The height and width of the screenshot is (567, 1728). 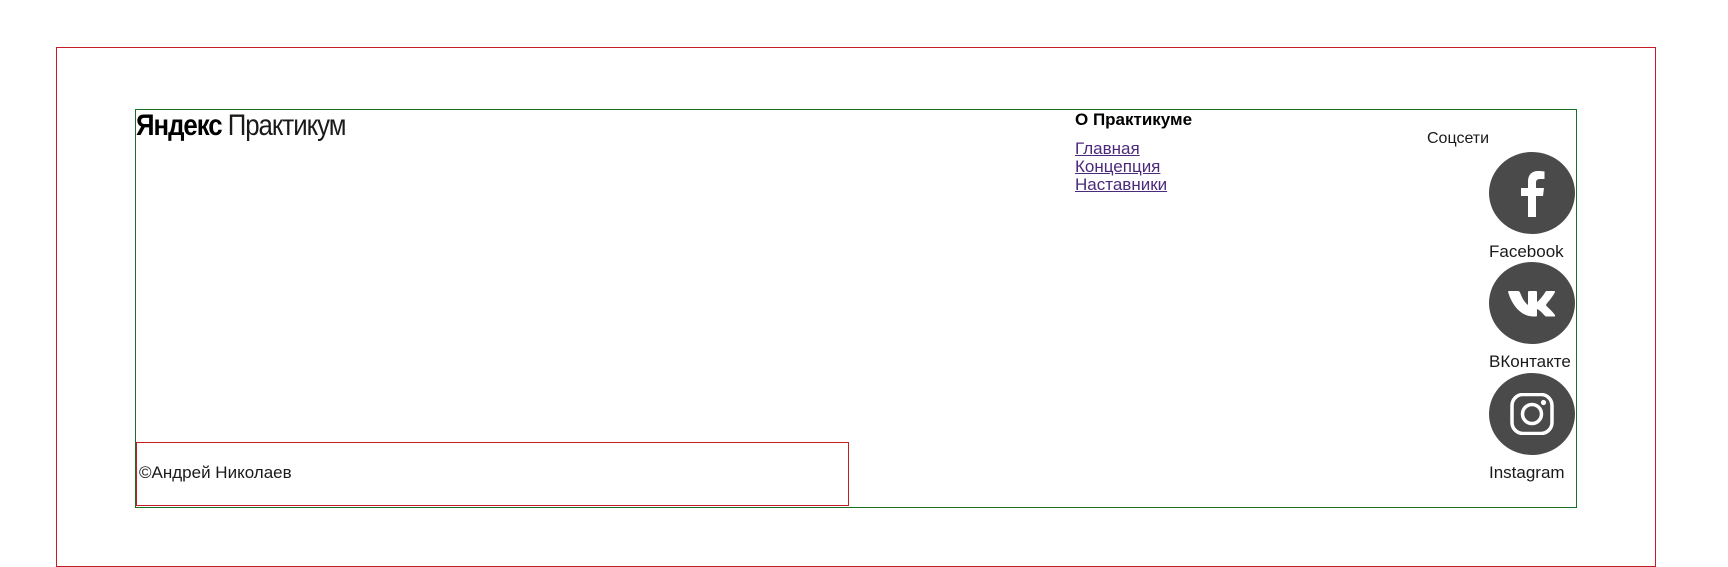 What do you see at coordinates (1532, 414) in the screenshot?
I see `instagram-icon` at bounding box center [1532, 414].